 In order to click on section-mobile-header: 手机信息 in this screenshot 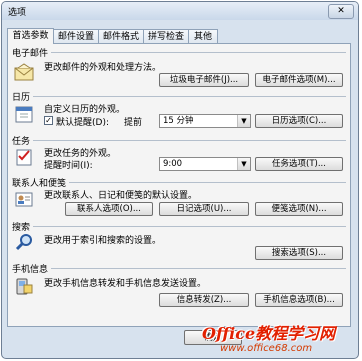, I will do `click(32, 270)`.